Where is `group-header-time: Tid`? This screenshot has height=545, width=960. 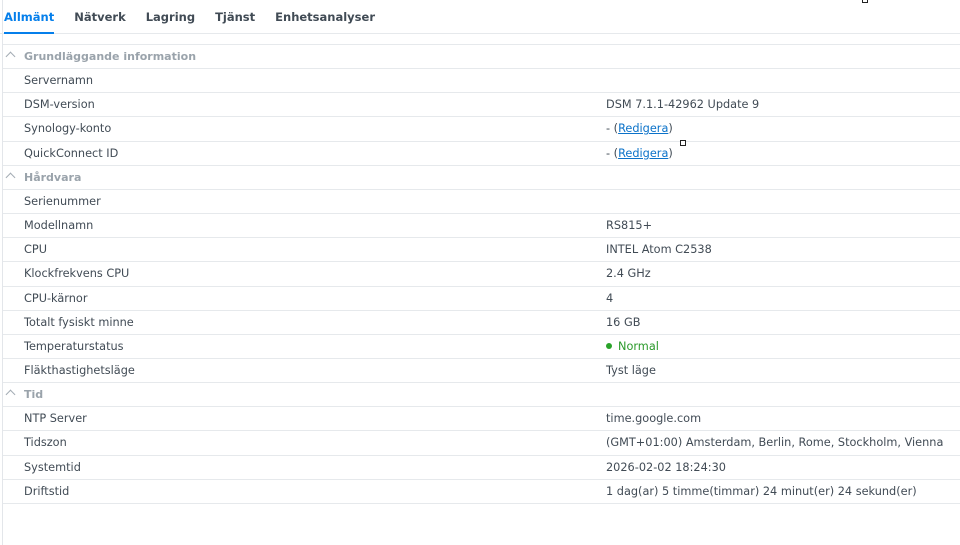
group-header-time: Tid is located at coordinates (481, 394).